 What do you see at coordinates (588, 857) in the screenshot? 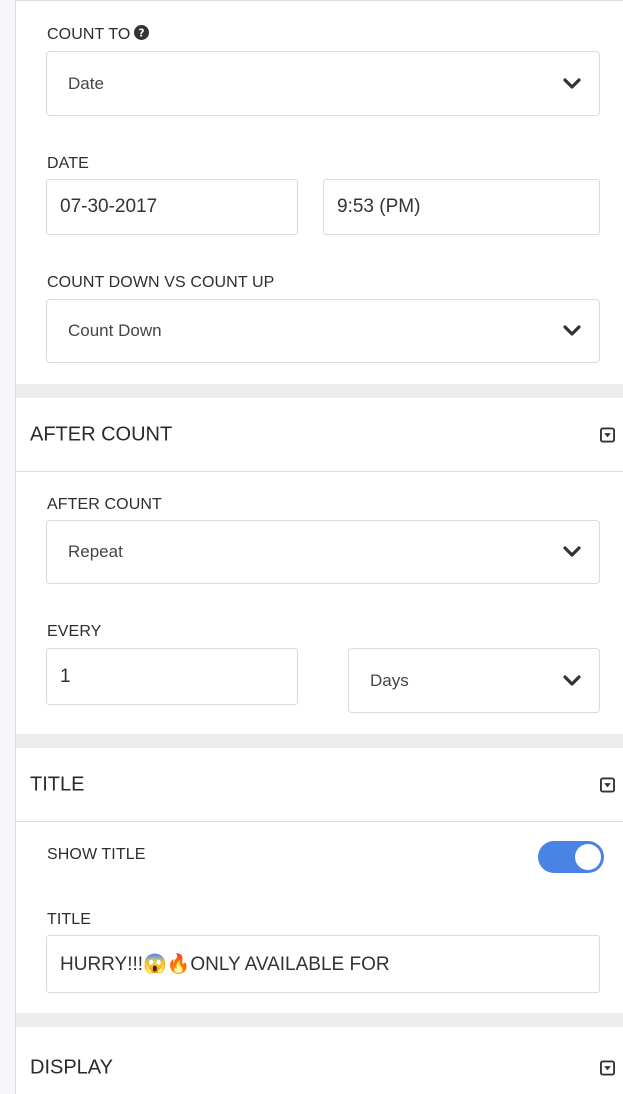
I see `toggle-knob` at bounding box center [588, 857].